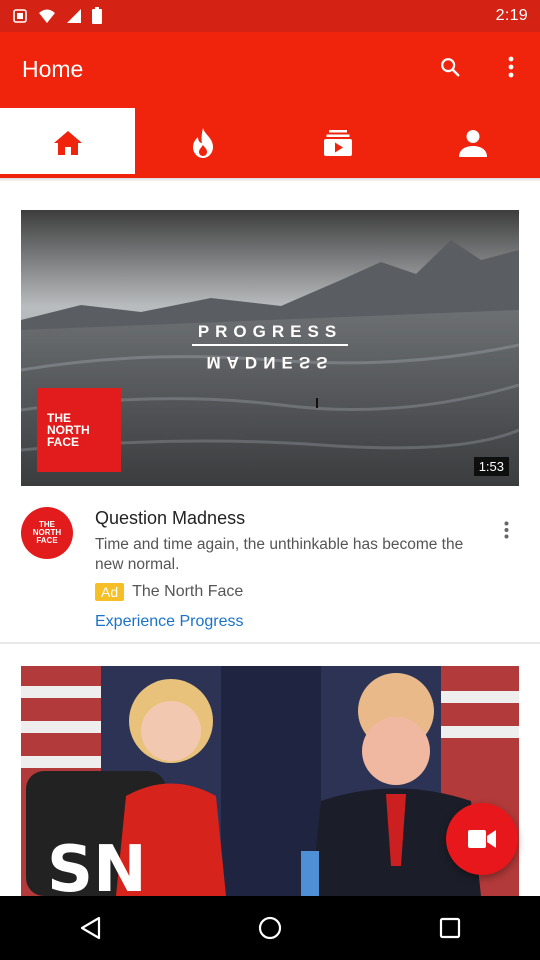  I want to click on more-options-button, so click(511, 67).